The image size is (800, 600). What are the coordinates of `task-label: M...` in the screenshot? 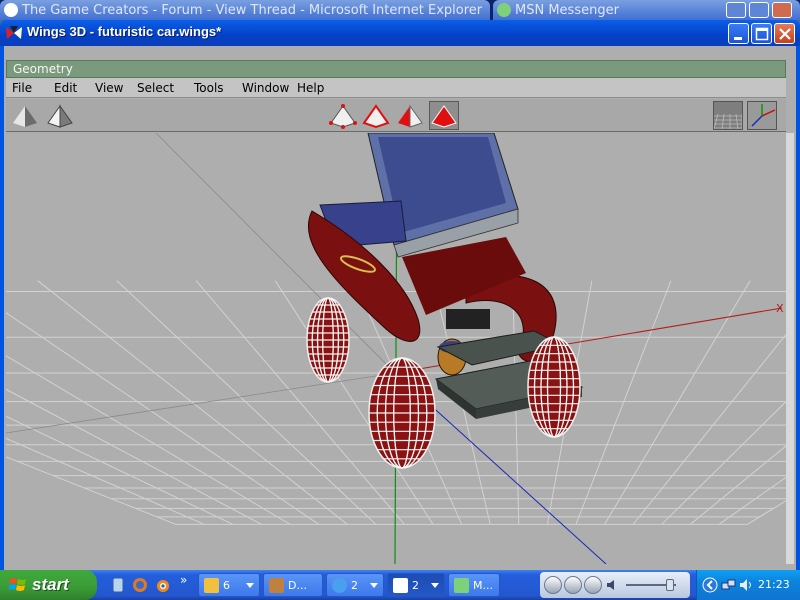 It's located at (483, 585).